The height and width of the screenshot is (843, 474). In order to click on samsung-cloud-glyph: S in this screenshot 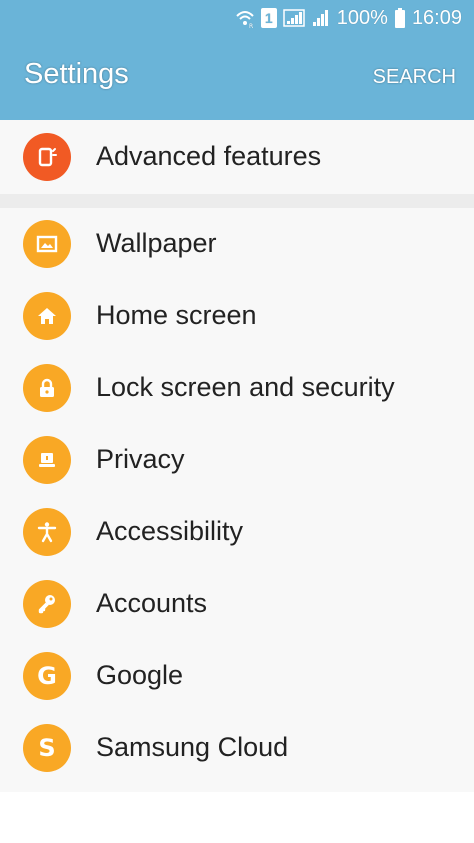, I will do `click(47, 748)`.